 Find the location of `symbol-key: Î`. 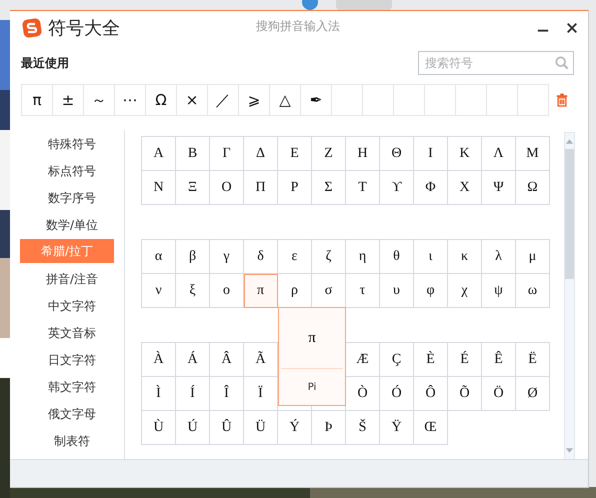

symbol-key: Î is located at coordinates (227, 394).